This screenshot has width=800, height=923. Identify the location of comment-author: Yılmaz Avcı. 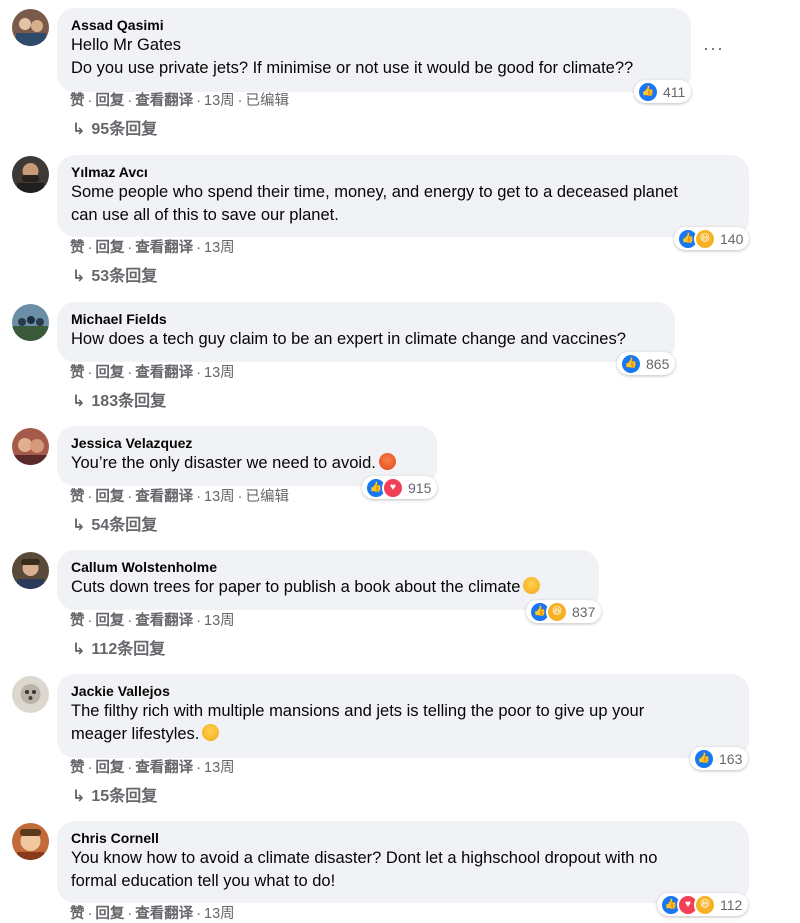
(403, 172).